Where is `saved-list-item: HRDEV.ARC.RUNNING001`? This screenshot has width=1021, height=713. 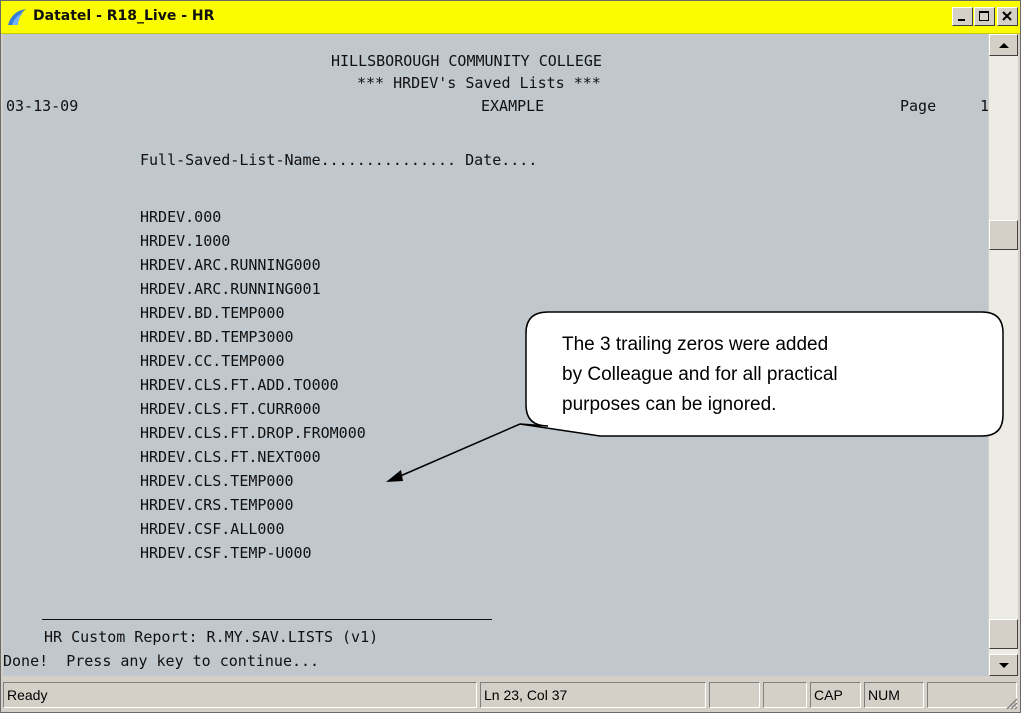
saved-list-item: HRDEV.ARC.RUNNING001 is located at coordinates (230, 289).